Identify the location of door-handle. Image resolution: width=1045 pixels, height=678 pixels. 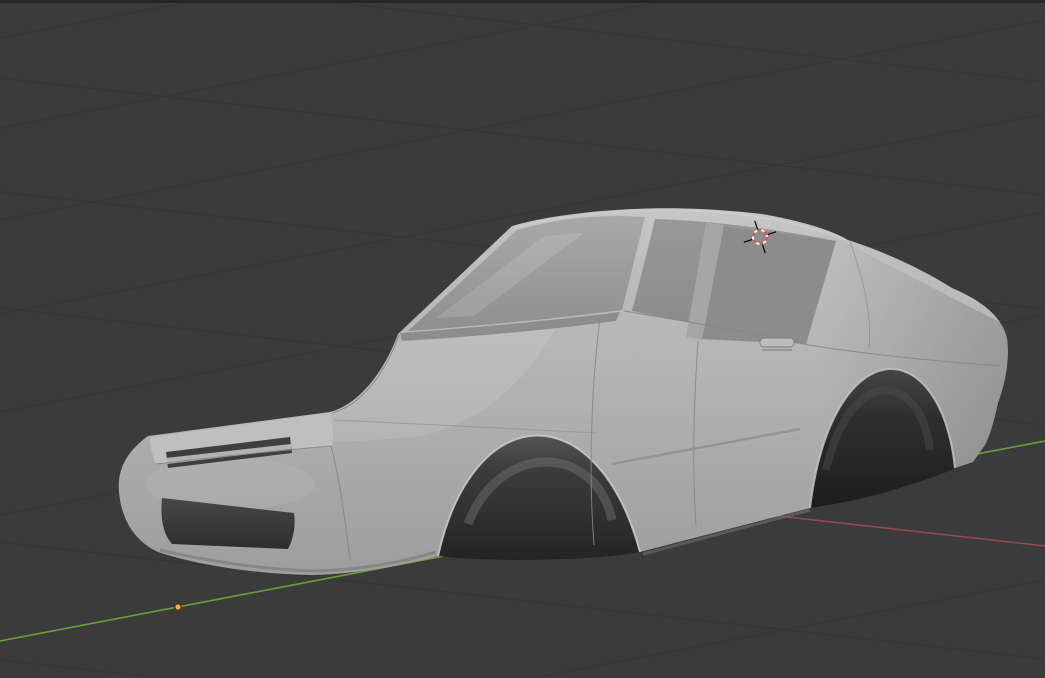
(777, 342).